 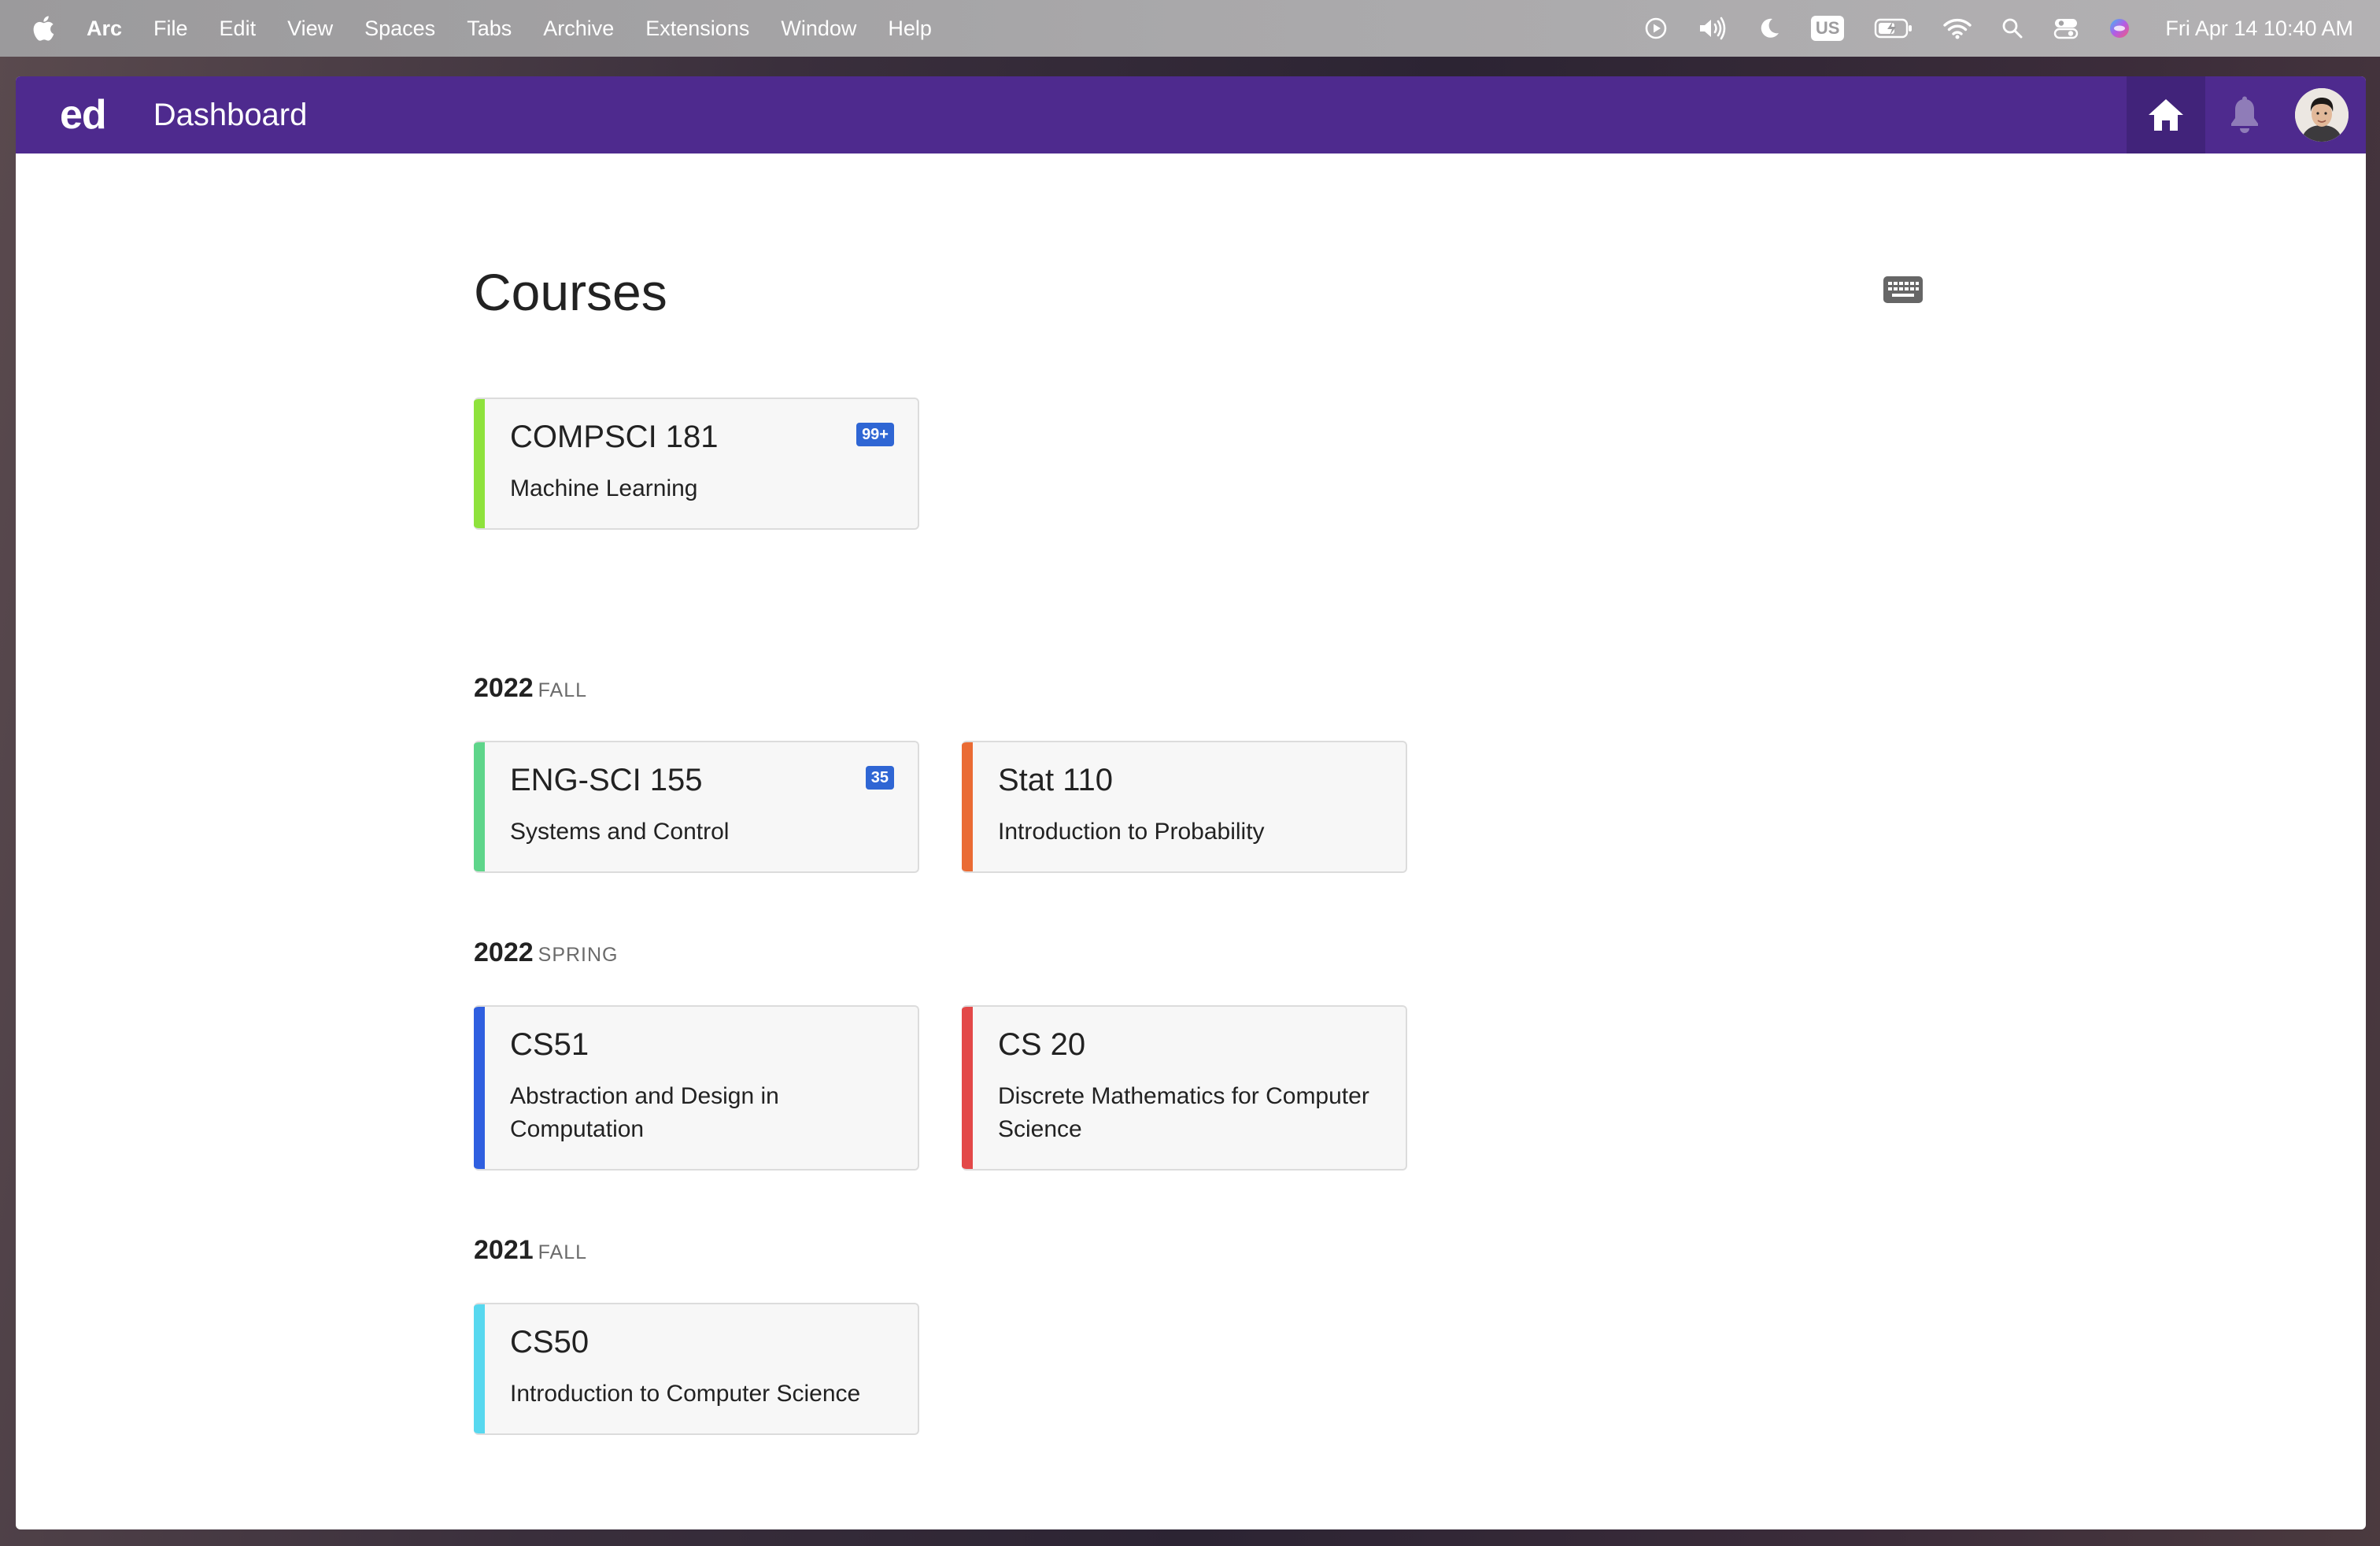 I want to click on spotlight-search-icon, so click(x=2012, y=28).